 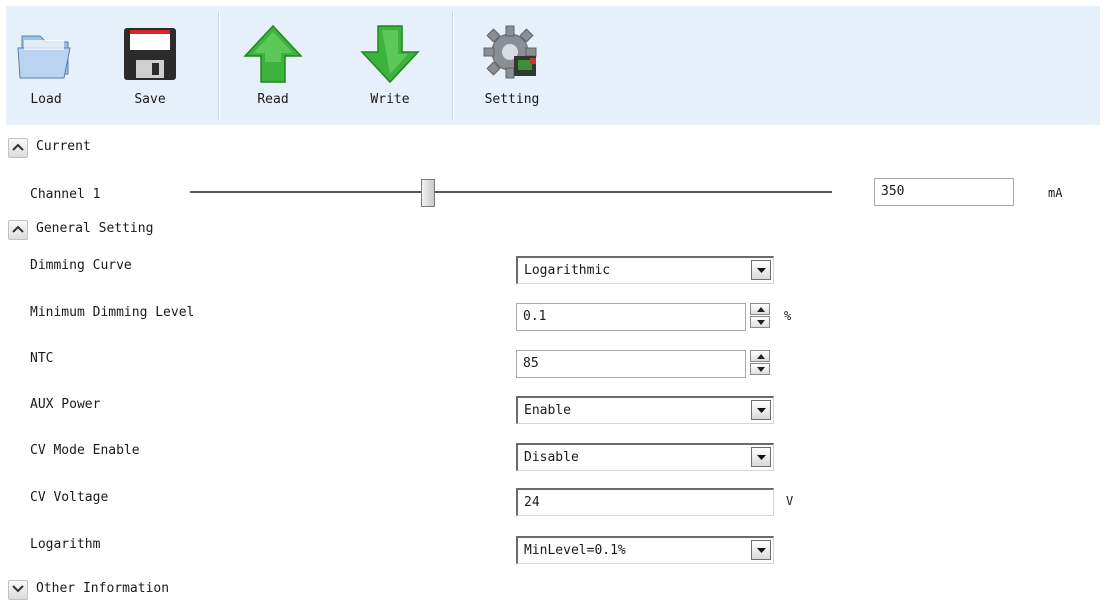 I want to click on setting-button: Setting, so click(x=512, y=65).